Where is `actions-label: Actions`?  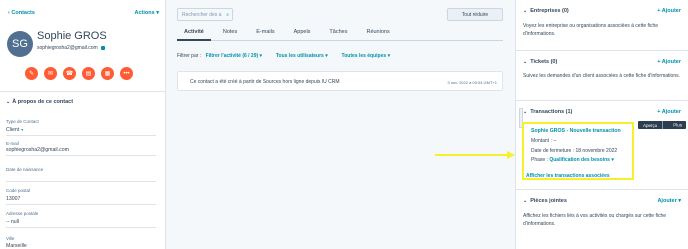 actions-label: Actions is located at coordinates (144, 13).